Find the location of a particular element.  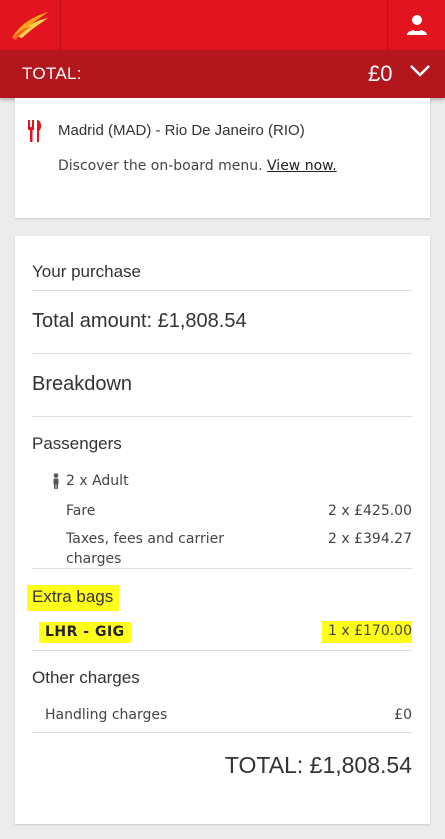

onboard-menu-label: Discover the on-board menu. is located at coordinates (160, 166).